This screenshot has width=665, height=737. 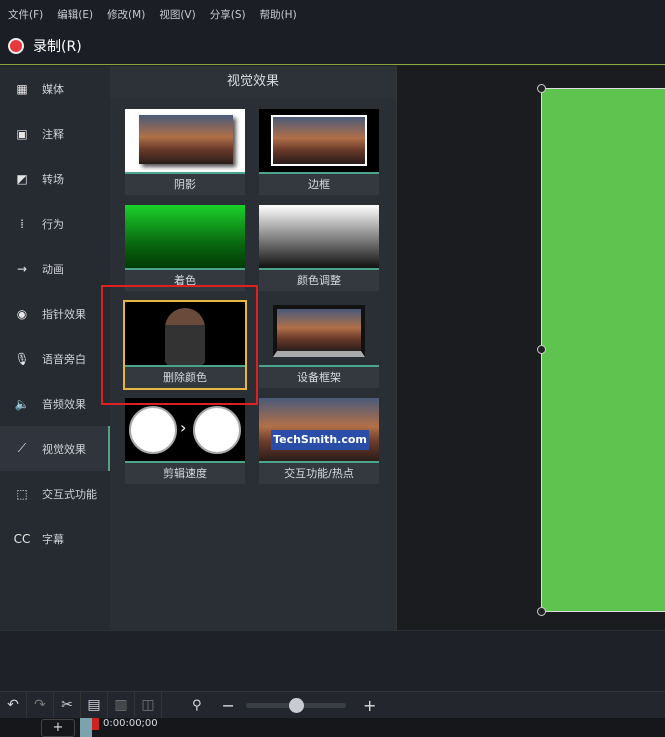 I want to click on playhead, so click(x=95, y=724).